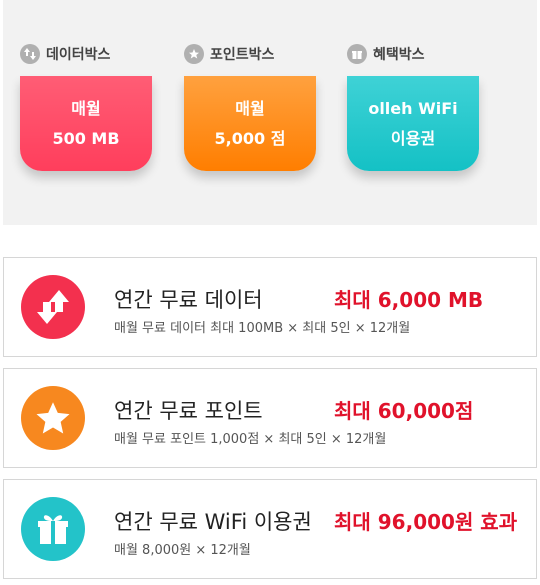 This screenshot has width=540, height=585. What do you see at coordinates (213, 522) in the screenshot?
I see `annual-wifi-title: 연간 무료 WiFi 이용권` at bounding box center [213, 522].